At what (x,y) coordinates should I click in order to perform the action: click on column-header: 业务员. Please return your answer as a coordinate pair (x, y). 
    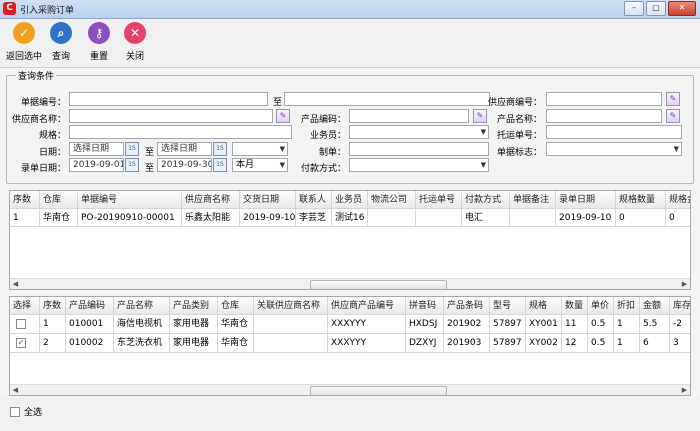
    Looking at the image, I should click on (350, 200).